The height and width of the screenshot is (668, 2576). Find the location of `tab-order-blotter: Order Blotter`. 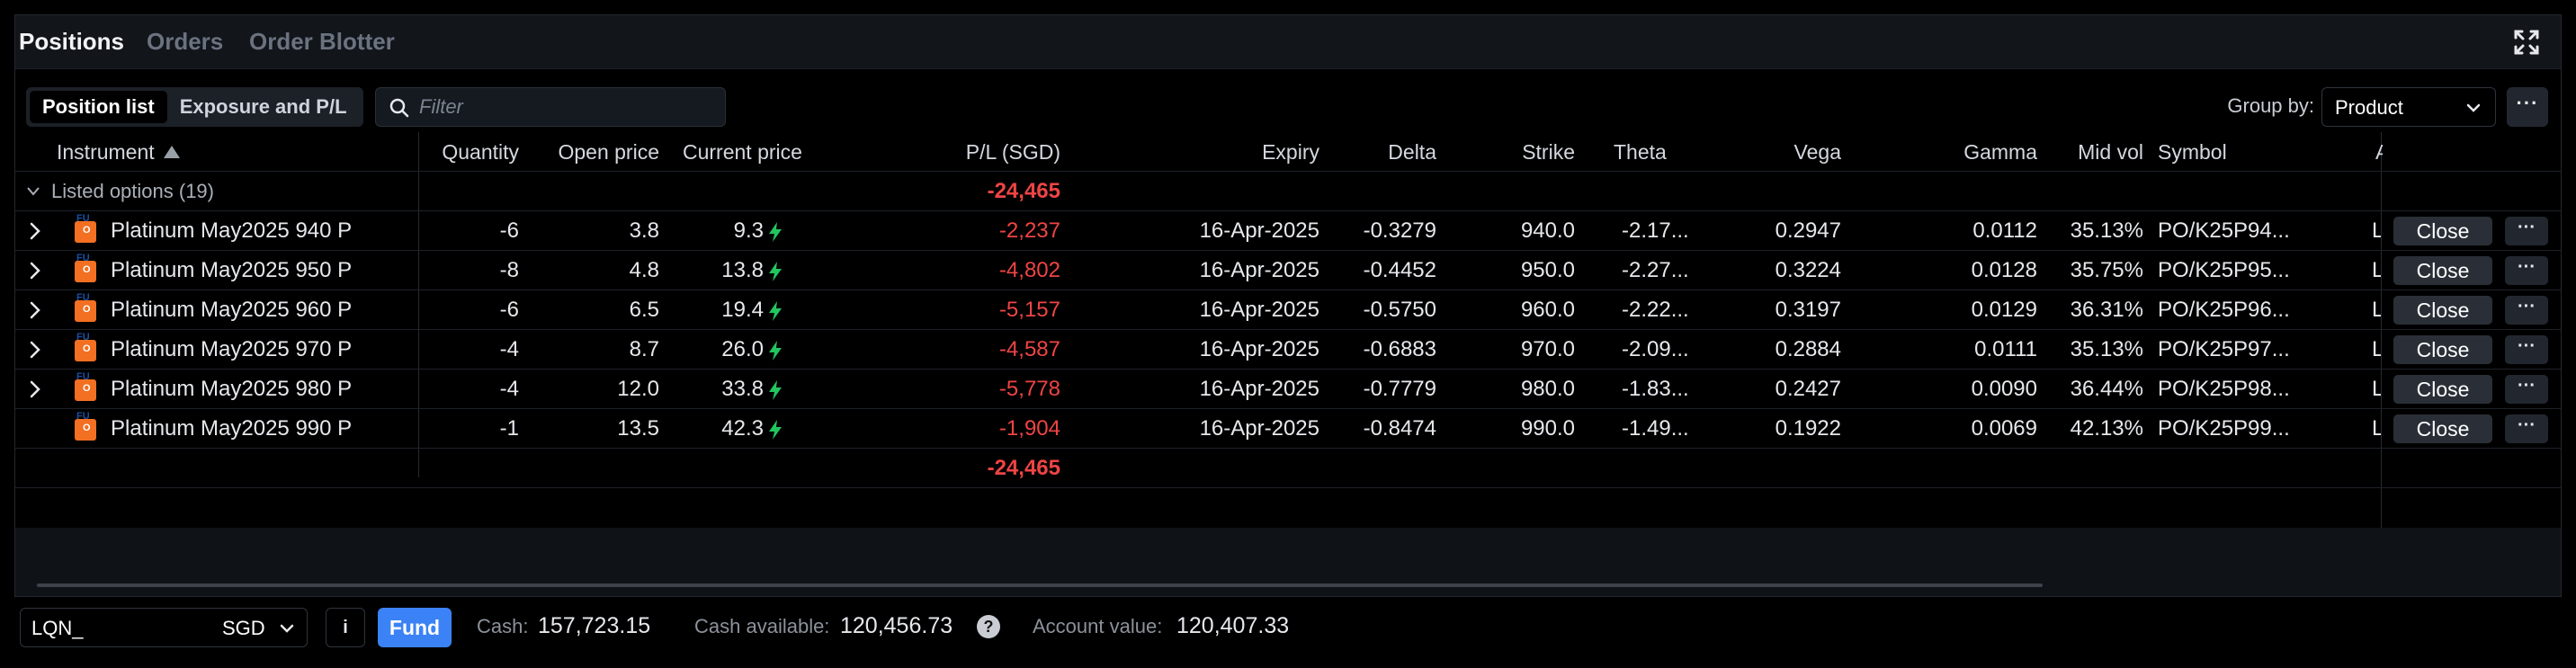

tab-order-blotter: Order Blotter is located at coordinates (322, 42).